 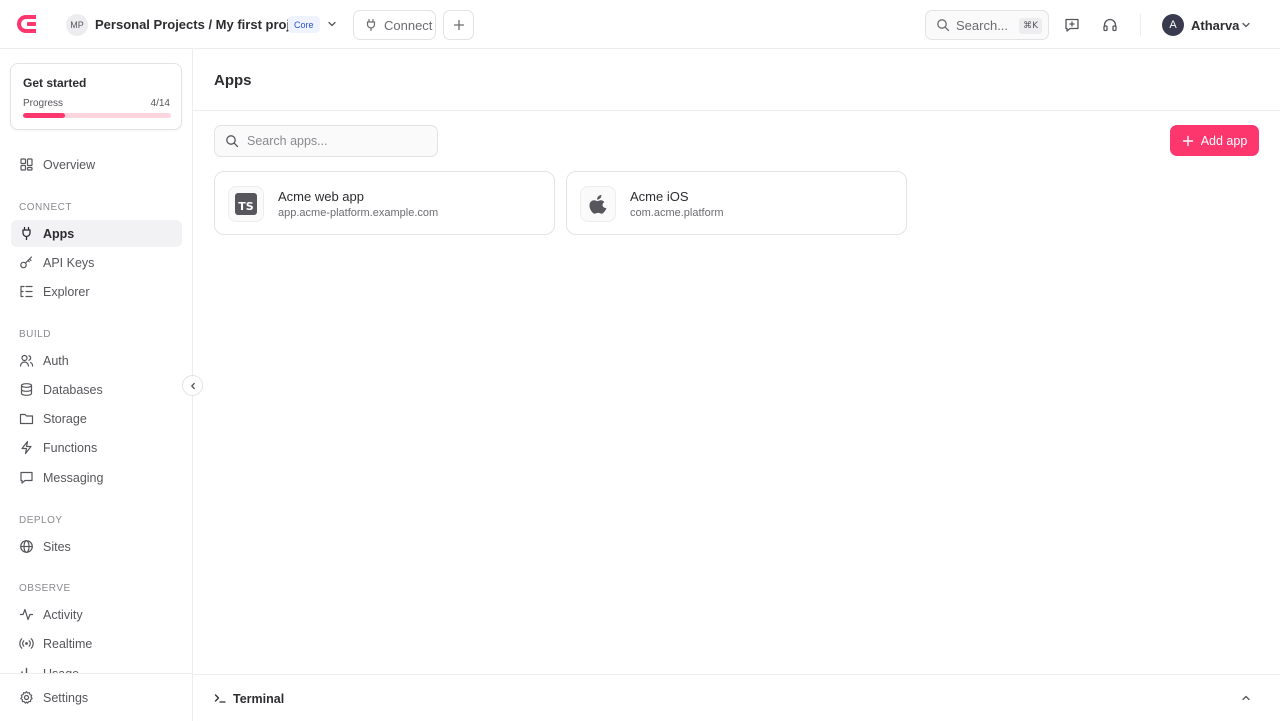 What do you see at coordinates (57, 546) in the screenshot?
I see `sidebar-item-label: Sites` at bounding box center [57, 546].